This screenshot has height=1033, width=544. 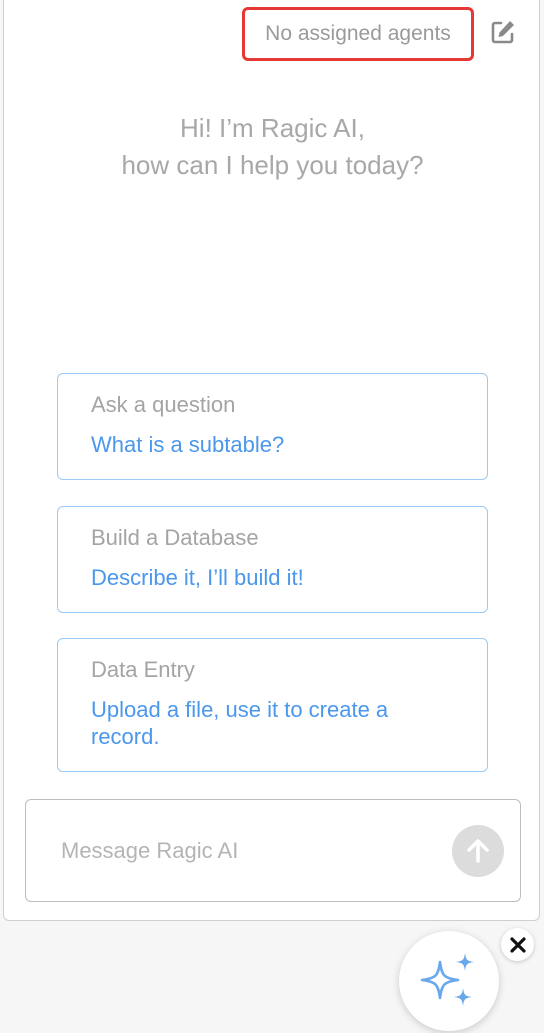 I want to click on message-composer, so click(x=273, y=850).